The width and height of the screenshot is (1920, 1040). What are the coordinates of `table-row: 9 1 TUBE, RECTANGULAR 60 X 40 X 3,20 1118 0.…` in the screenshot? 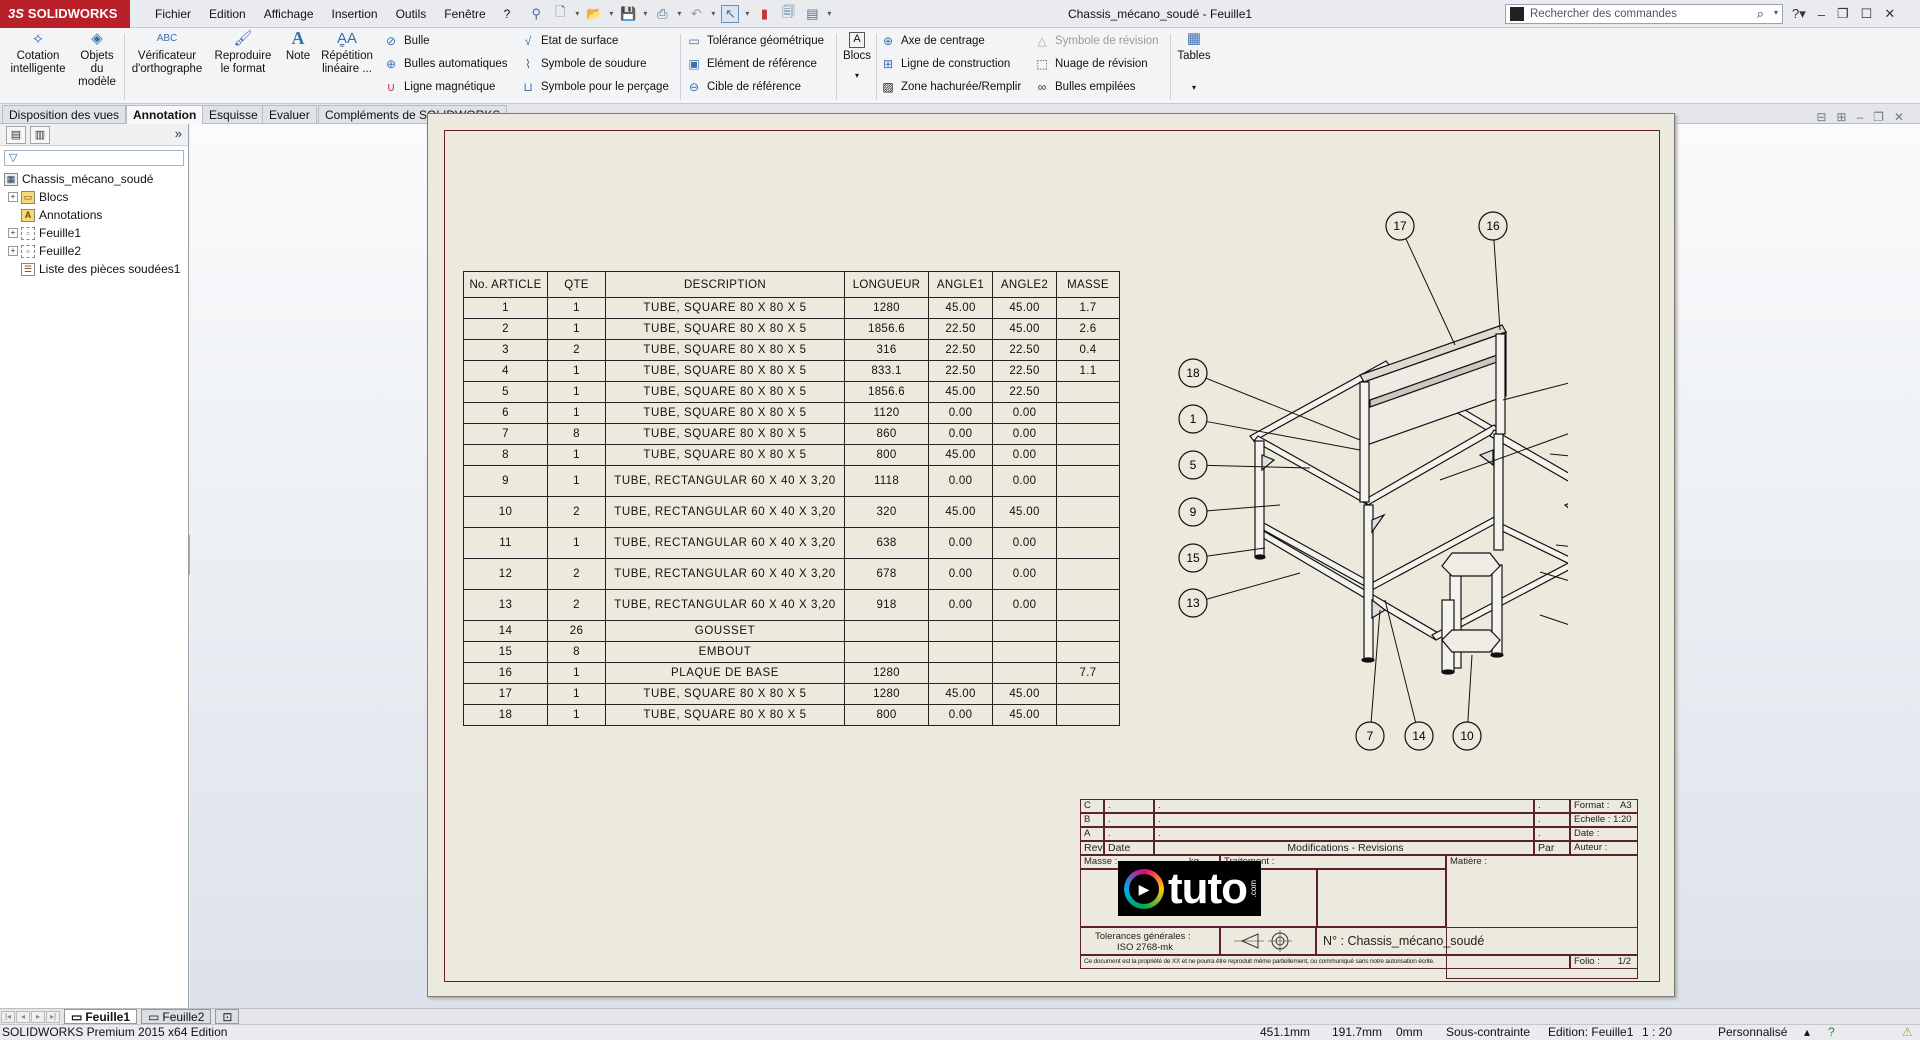 It's located at (791, 481).